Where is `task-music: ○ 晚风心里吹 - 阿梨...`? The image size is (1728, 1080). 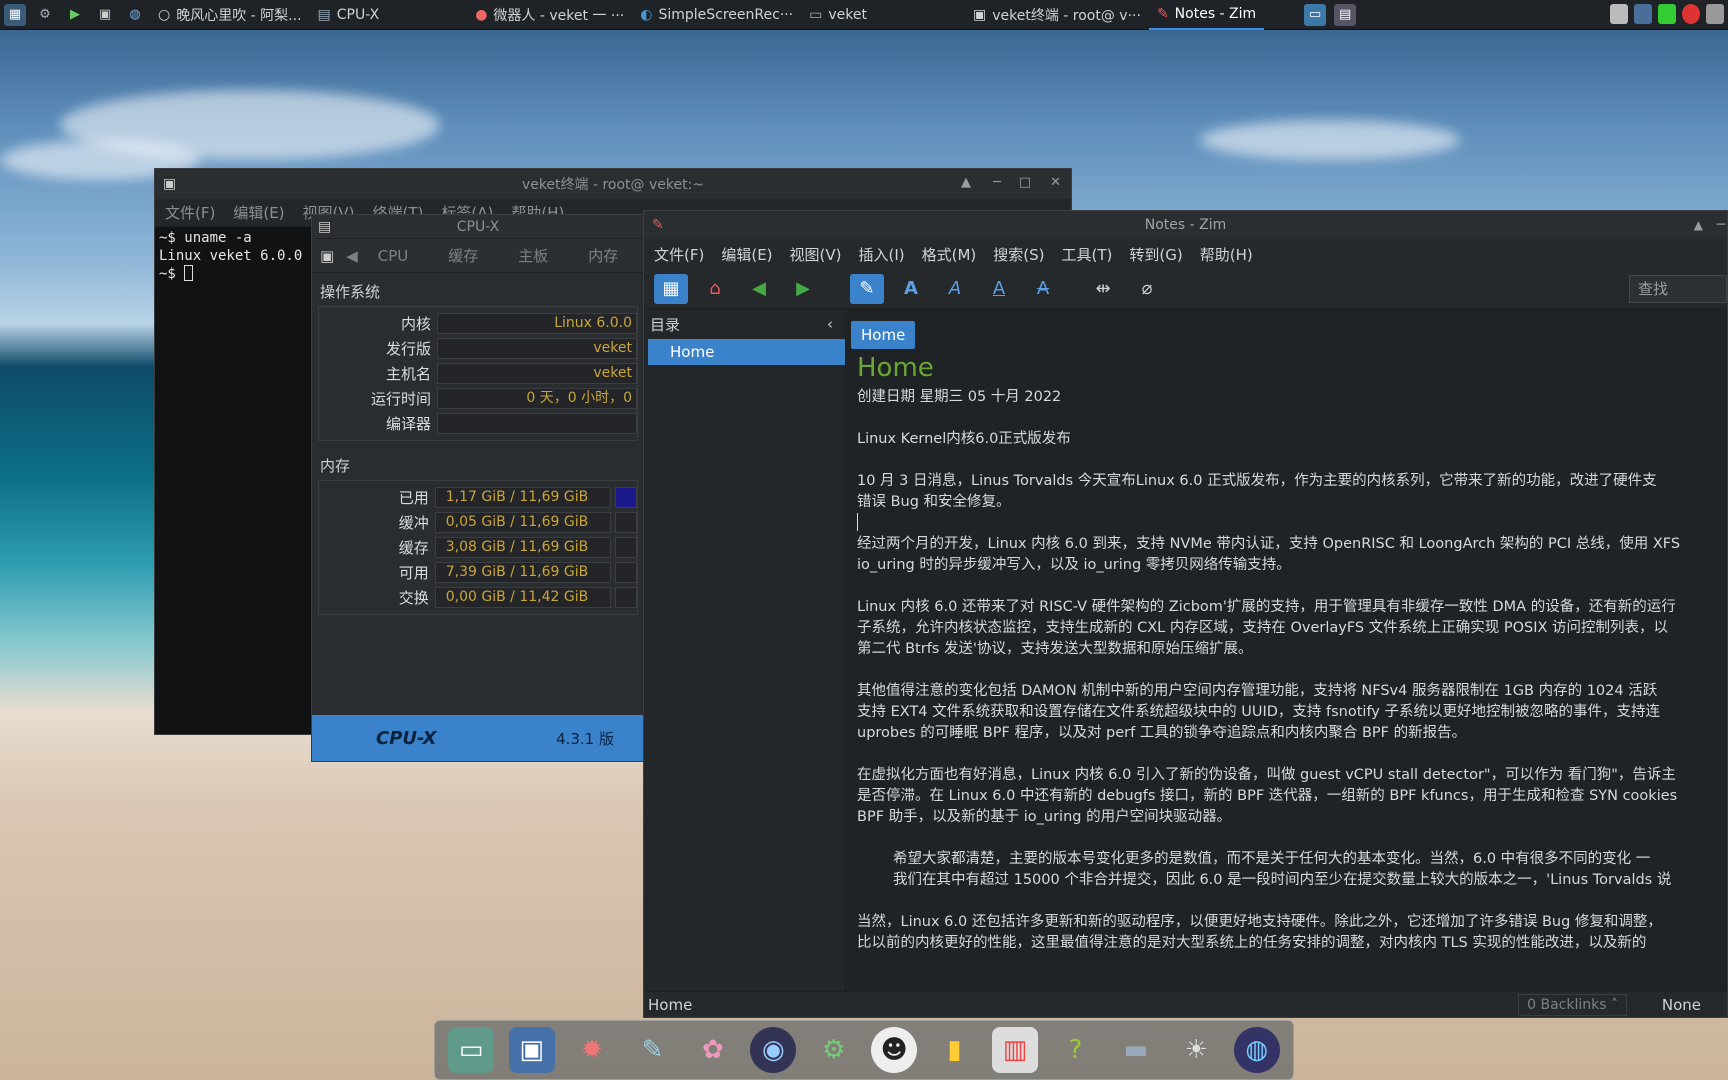
task-music: ○ 晚风心里吹 - 阿梨... is located at coordinates (230, 15).